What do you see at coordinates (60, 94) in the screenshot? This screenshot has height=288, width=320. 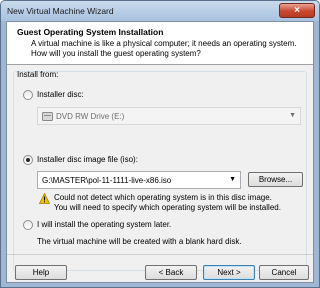 I see `installer-disc-label: Installer disc:` at bounding box center [60, 94].